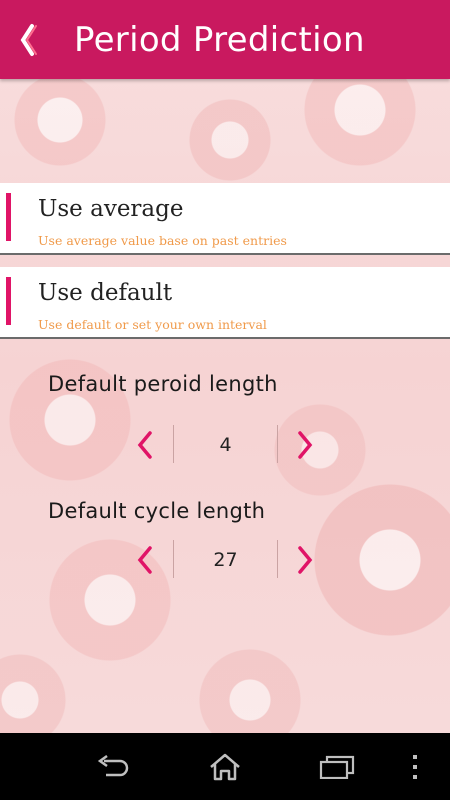  What do you see at coordinates (152, 324) in the screenshot?
I see `option-subtitle: Use default or set your own interval` at bounding box center [152, 324].